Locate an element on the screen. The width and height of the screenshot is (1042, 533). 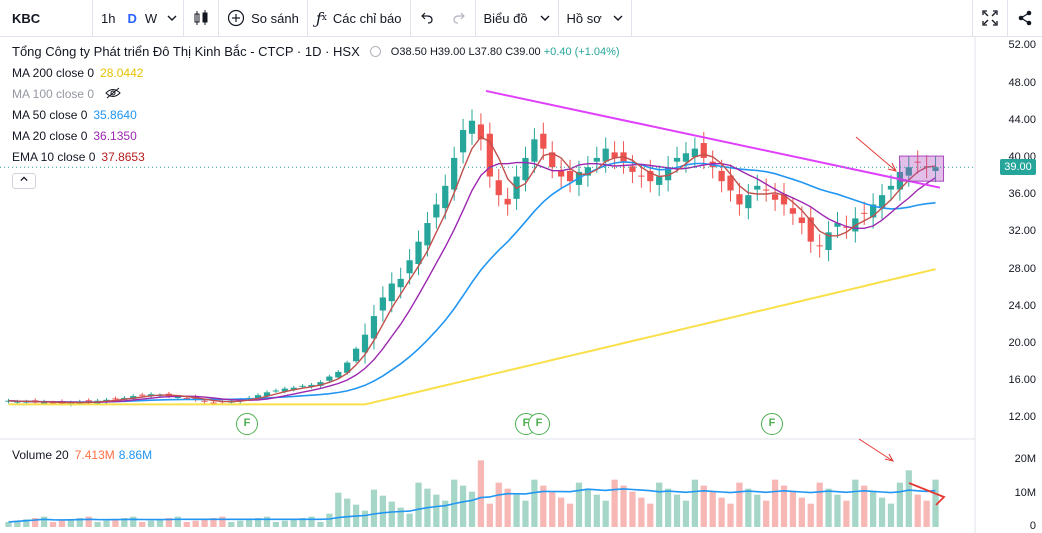
profile-dropdown: Hồ sơ is located at coordinates (595, 18).